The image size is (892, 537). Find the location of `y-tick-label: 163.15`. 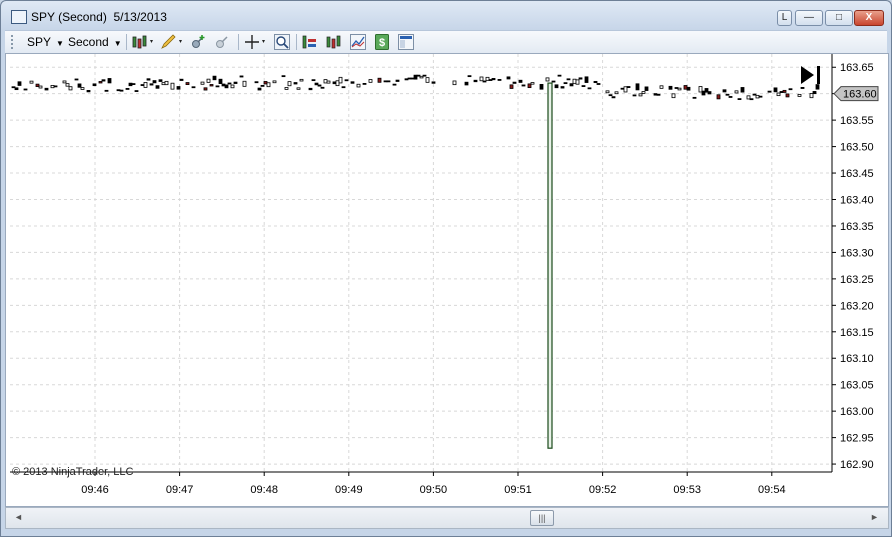

y-tick-label: 163.15 is located at coordinates (857, 333).